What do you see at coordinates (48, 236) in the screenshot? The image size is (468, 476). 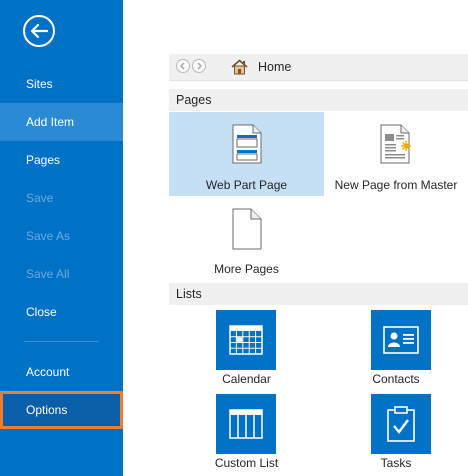 I see `nav-item-label: Save As` at bounding box center [48, 236].